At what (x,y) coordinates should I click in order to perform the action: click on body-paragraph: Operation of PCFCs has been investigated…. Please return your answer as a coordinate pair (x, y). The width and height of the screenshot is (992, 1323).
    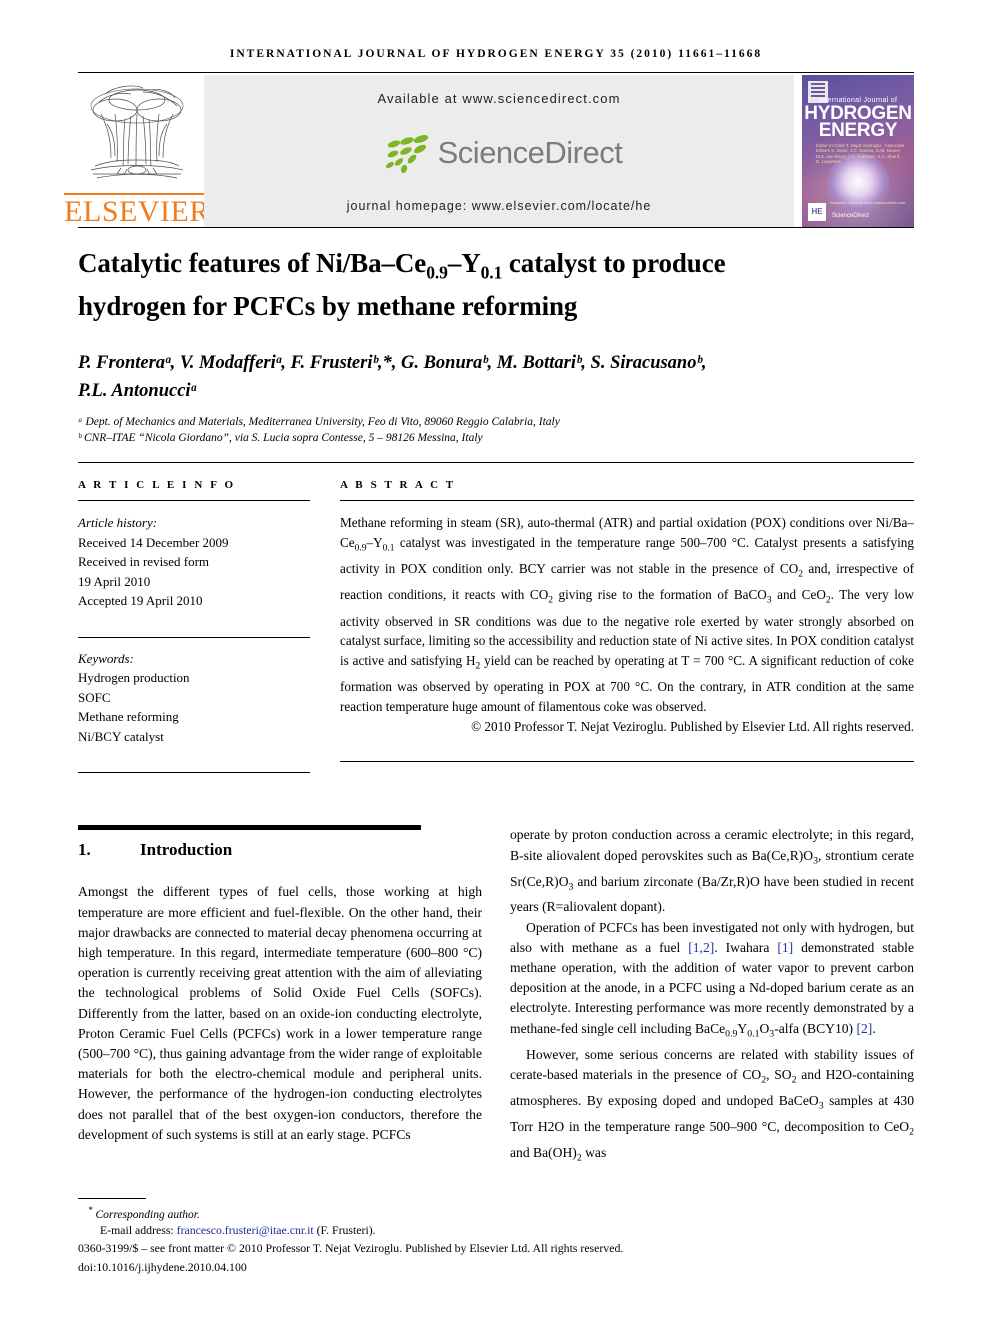
    Looking at the image, I should click on (712, 979).